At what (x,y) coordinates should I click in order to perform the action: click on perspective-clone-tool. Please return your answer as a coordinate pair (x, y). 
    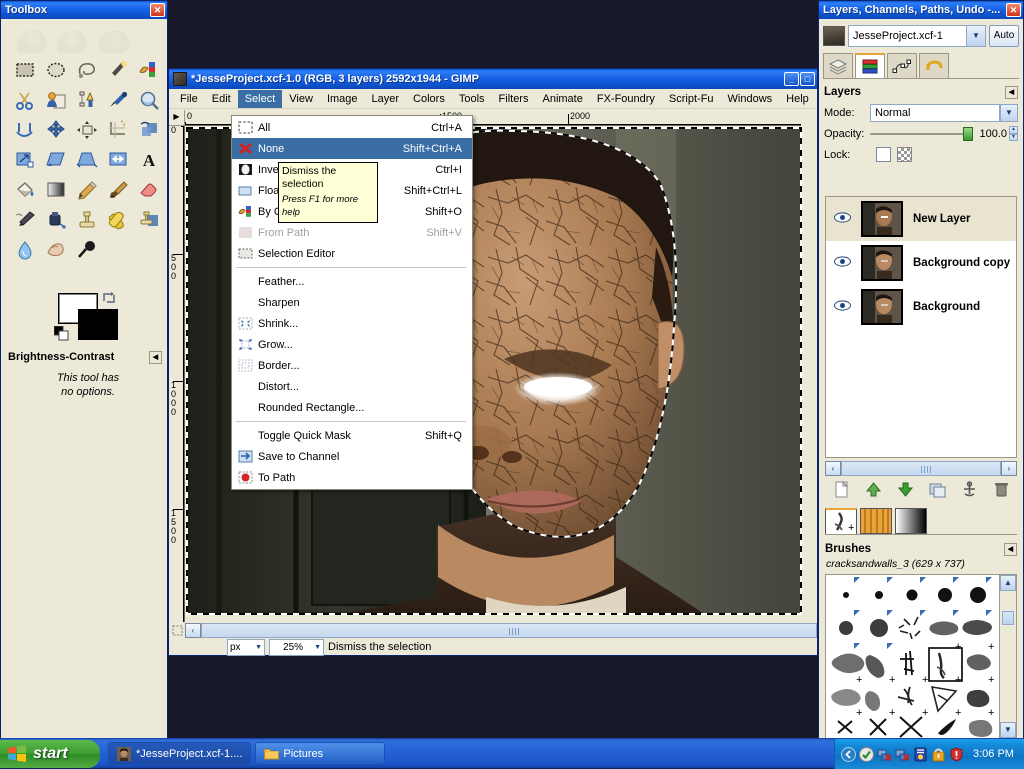
    Looking at the image, I should click on (148, 220).